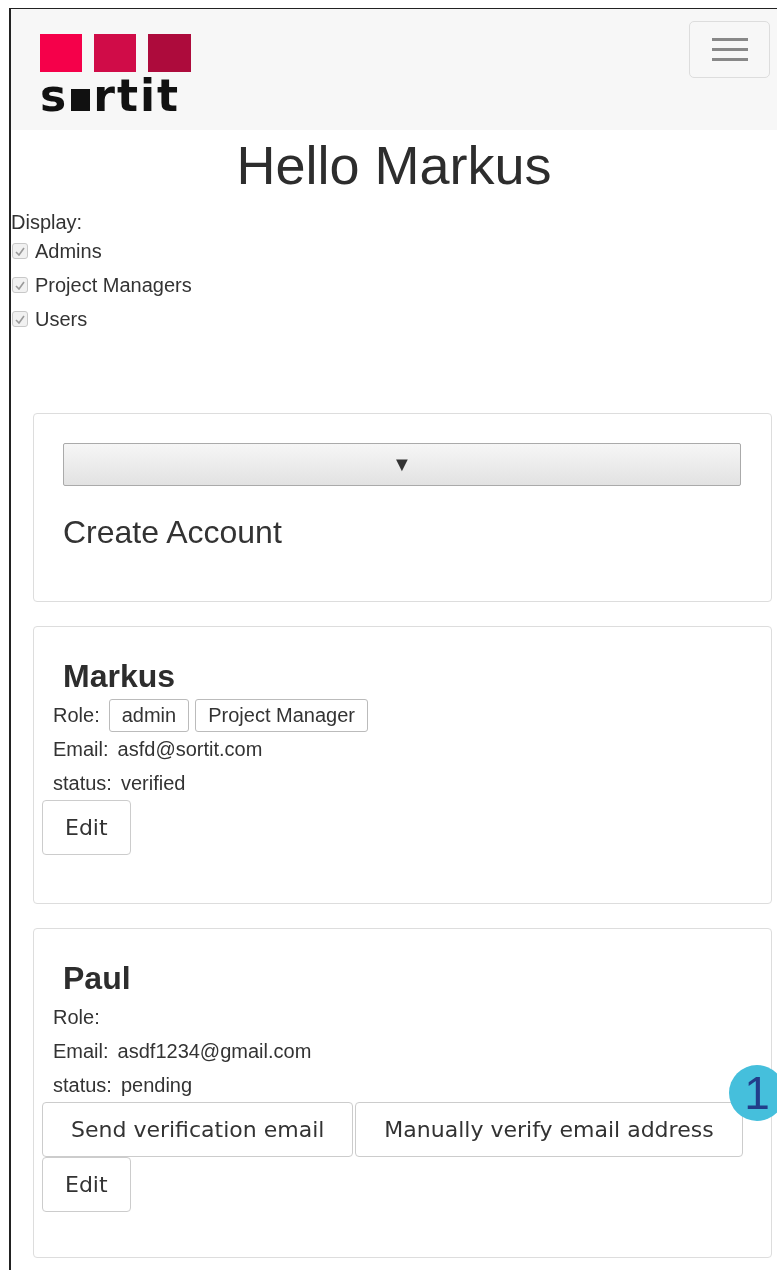 The image size is (777, 1270). What do you see at coordinates (172, 532) in the screenshot?
I see `card-title: Create Account` at bounding box center [172, 532].